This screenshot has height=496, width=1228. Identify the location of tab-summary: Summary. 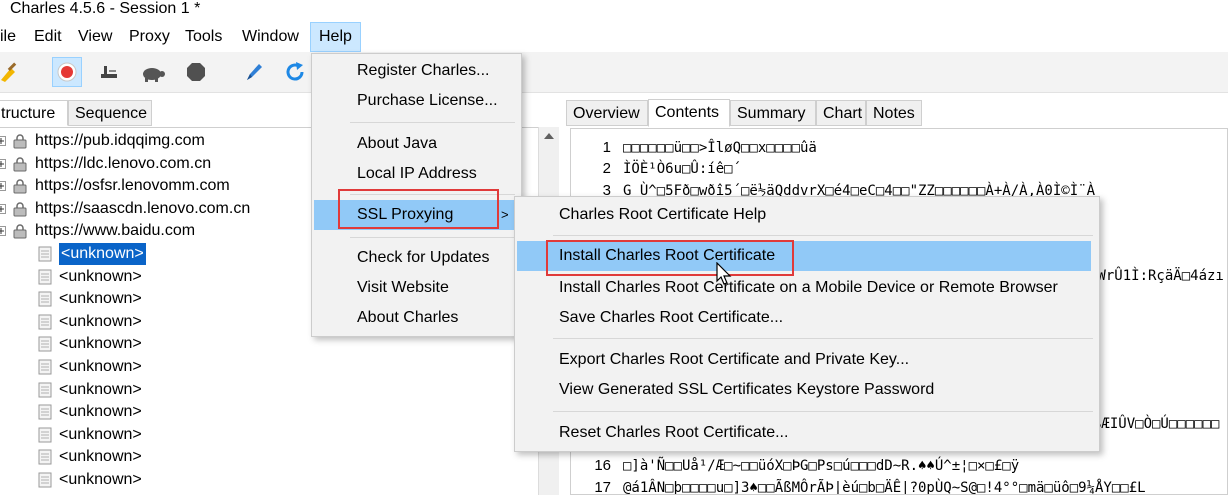
(773, 113).